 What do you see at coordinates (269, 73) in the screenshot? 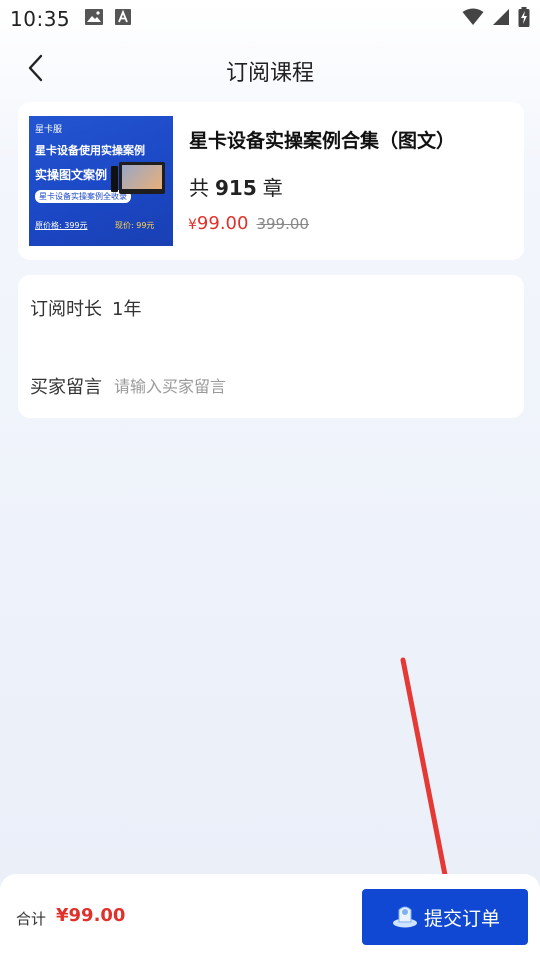
I see `page-title: 订阅课程` at bounding box center [269, 73].